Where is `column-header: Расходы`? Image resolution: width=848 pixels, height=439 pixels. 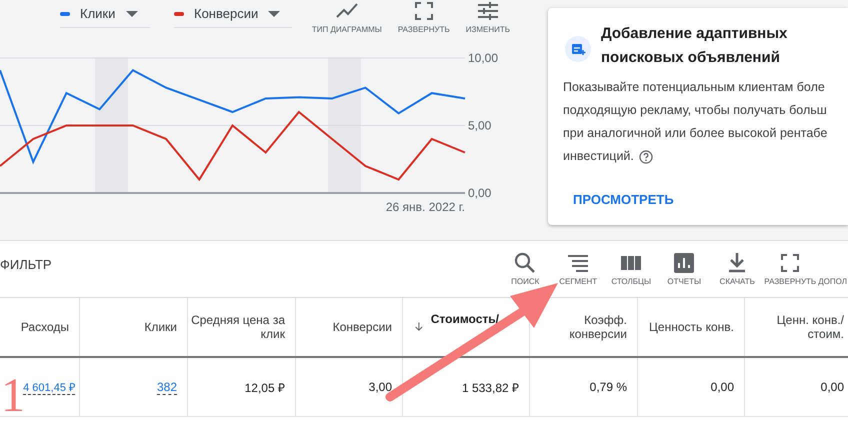
column-header: Расходы is located at coordinates (40, 327).